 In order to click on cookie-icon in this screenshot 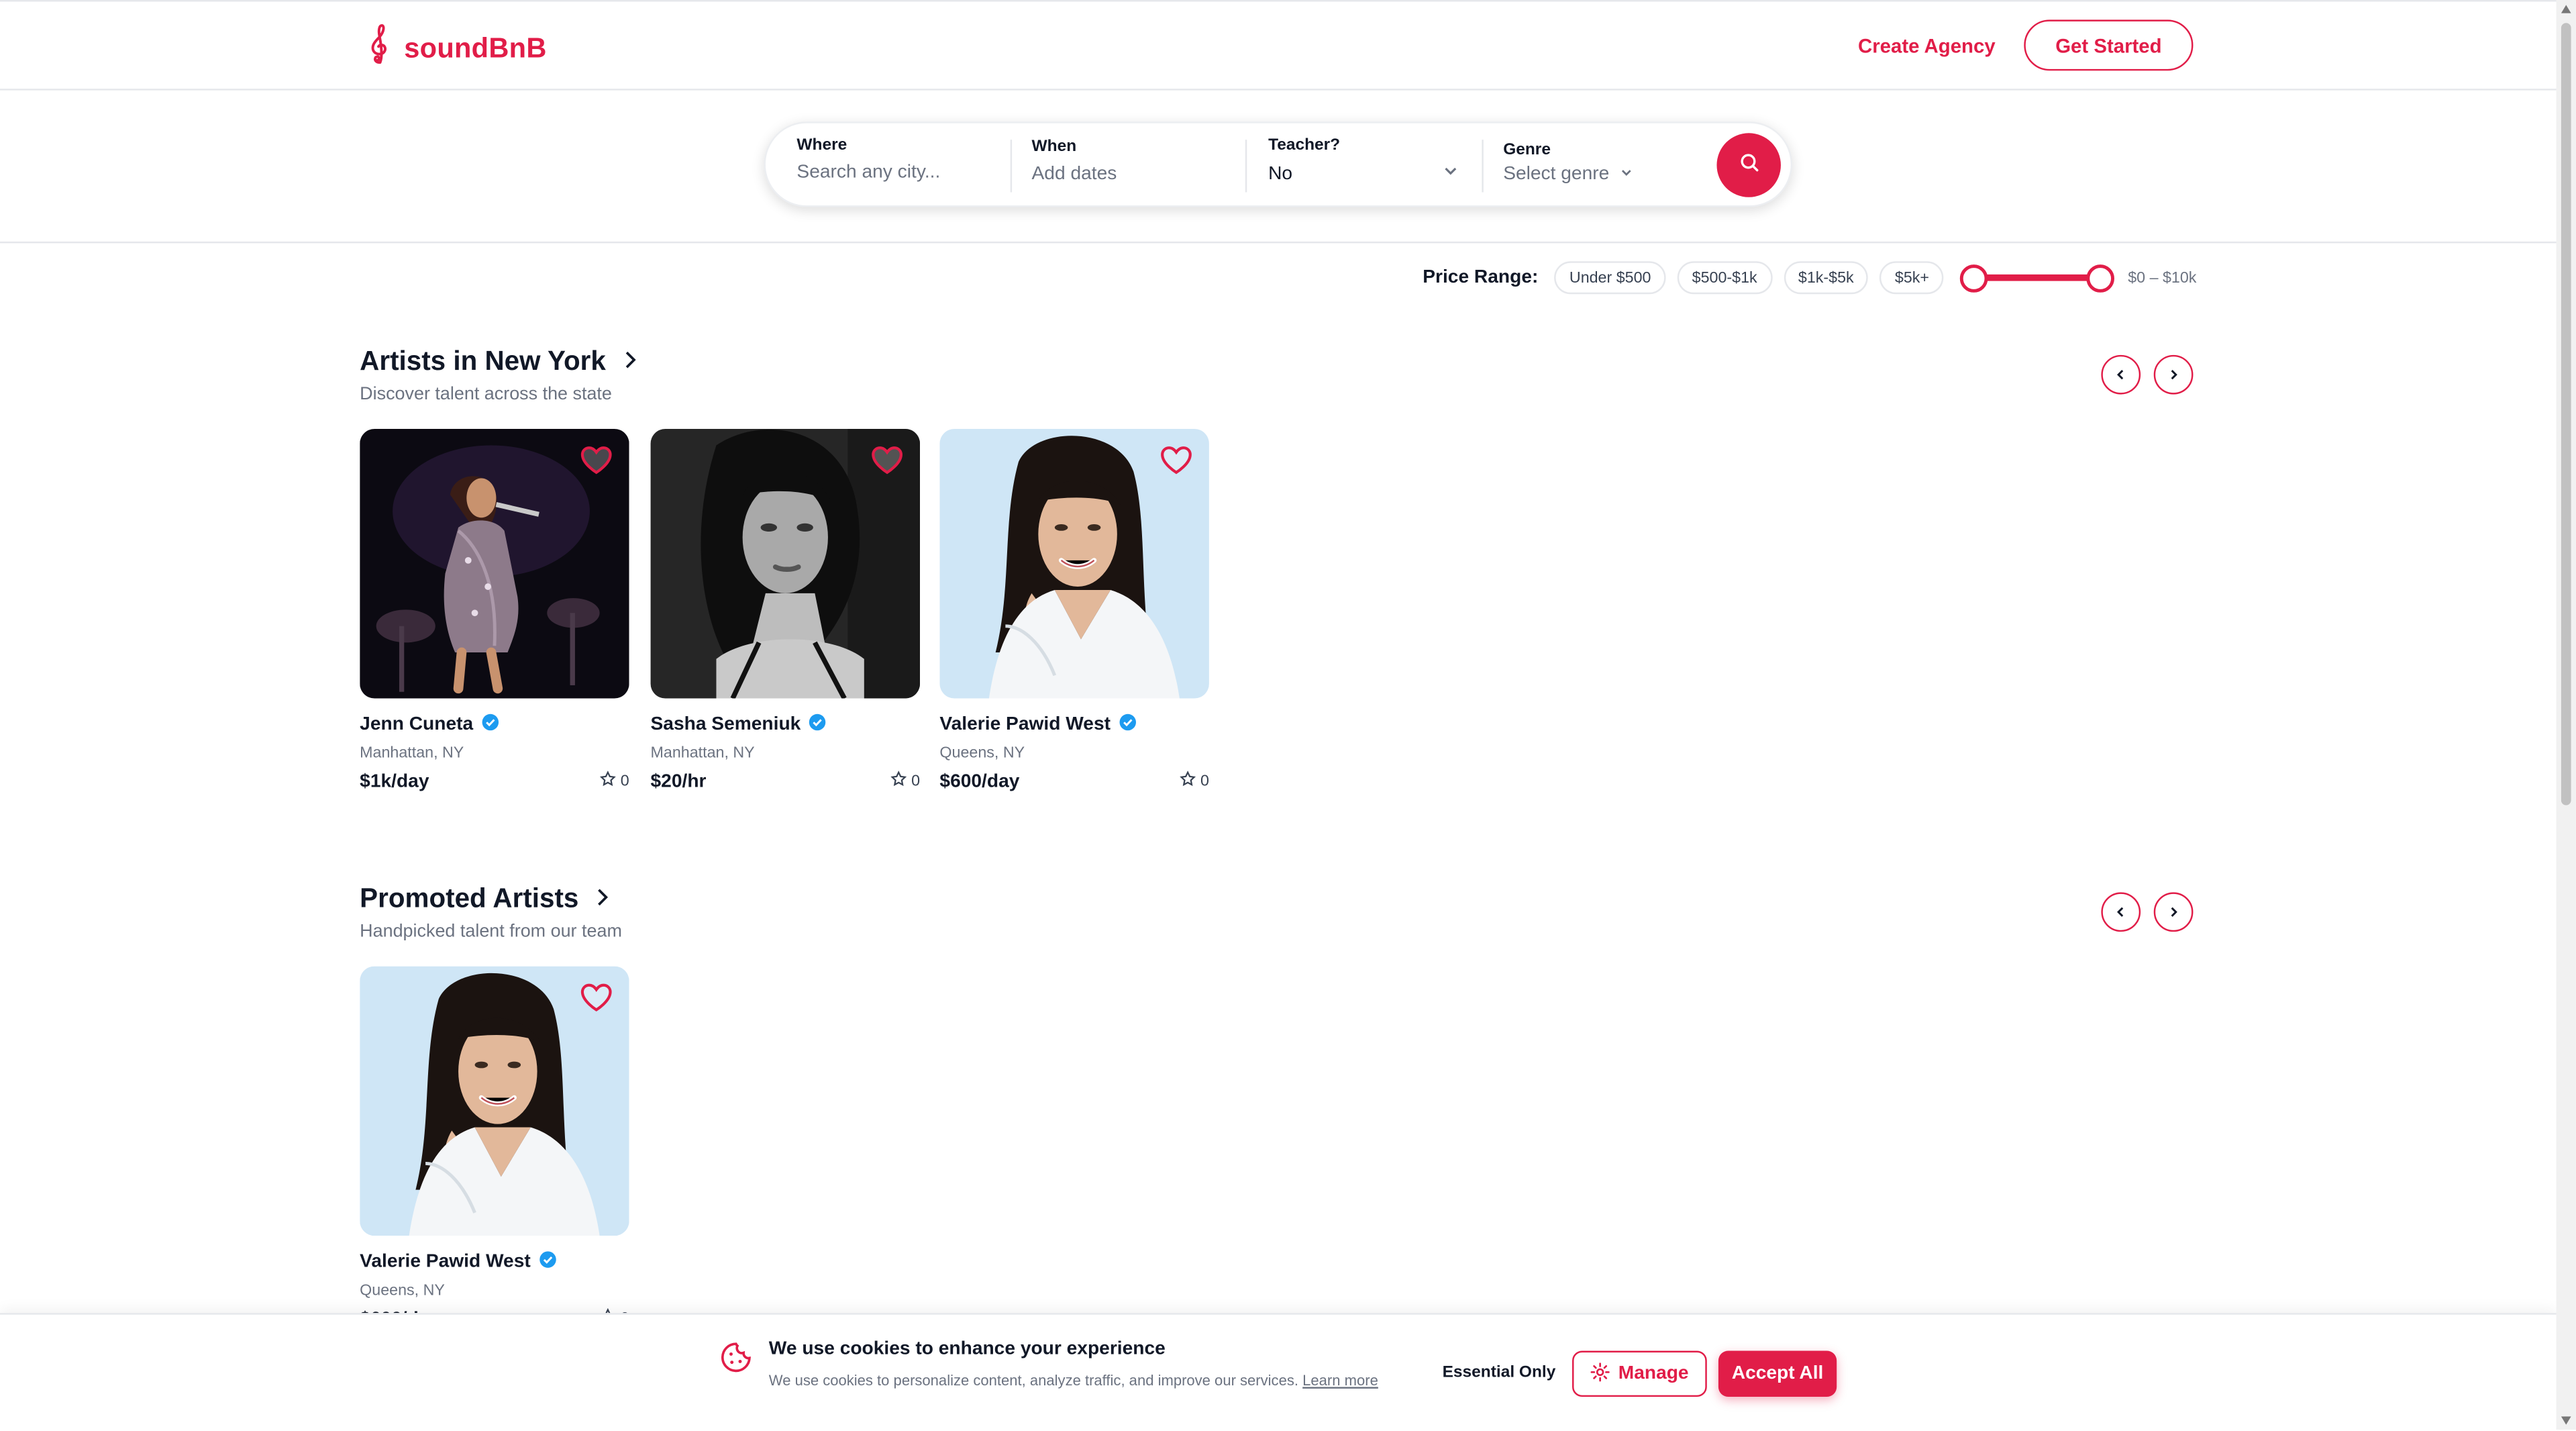, I will do `click(735, 1361)`.